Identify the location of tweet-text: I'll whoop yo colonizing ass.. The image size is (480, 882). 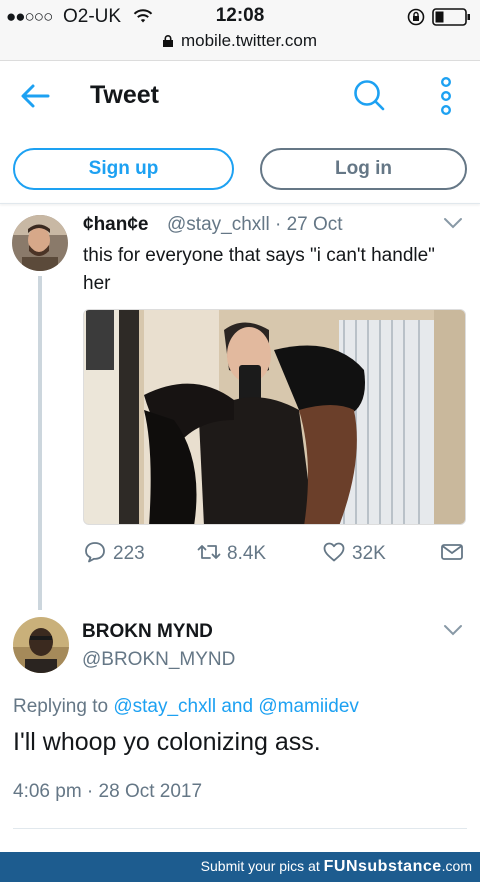
(167, 742).